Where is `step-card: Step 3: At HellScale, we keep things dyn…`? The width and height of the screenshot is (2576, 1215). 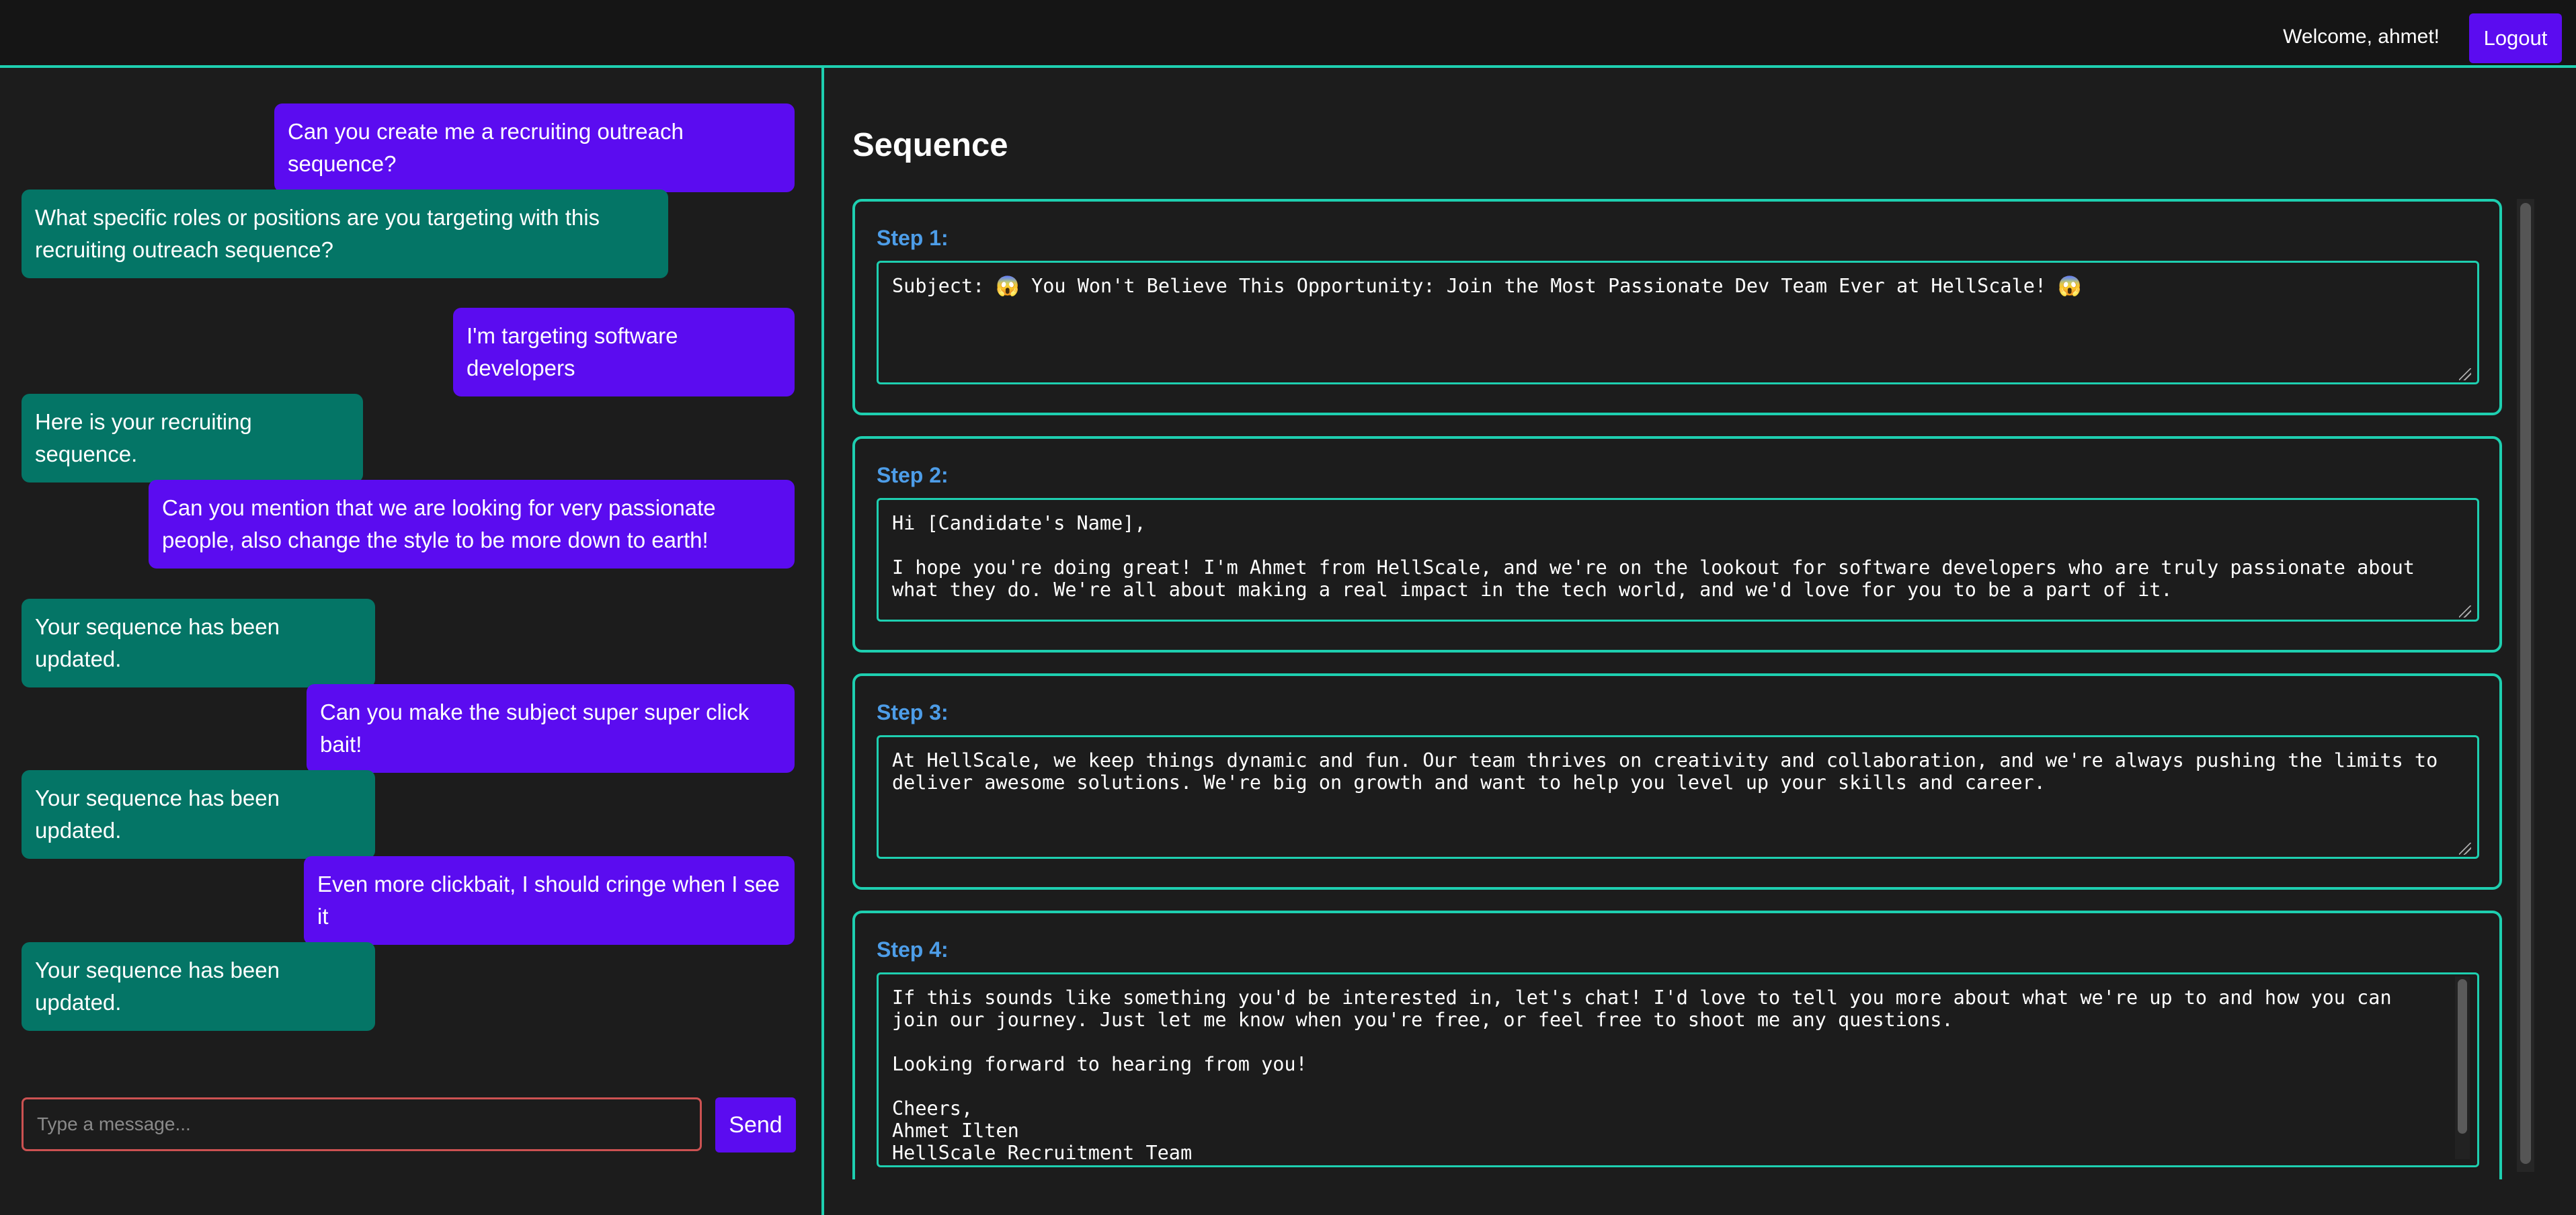
step-card: Step 3: At HellScale, we keep things dyn… is located at coordinates (1677, 782).